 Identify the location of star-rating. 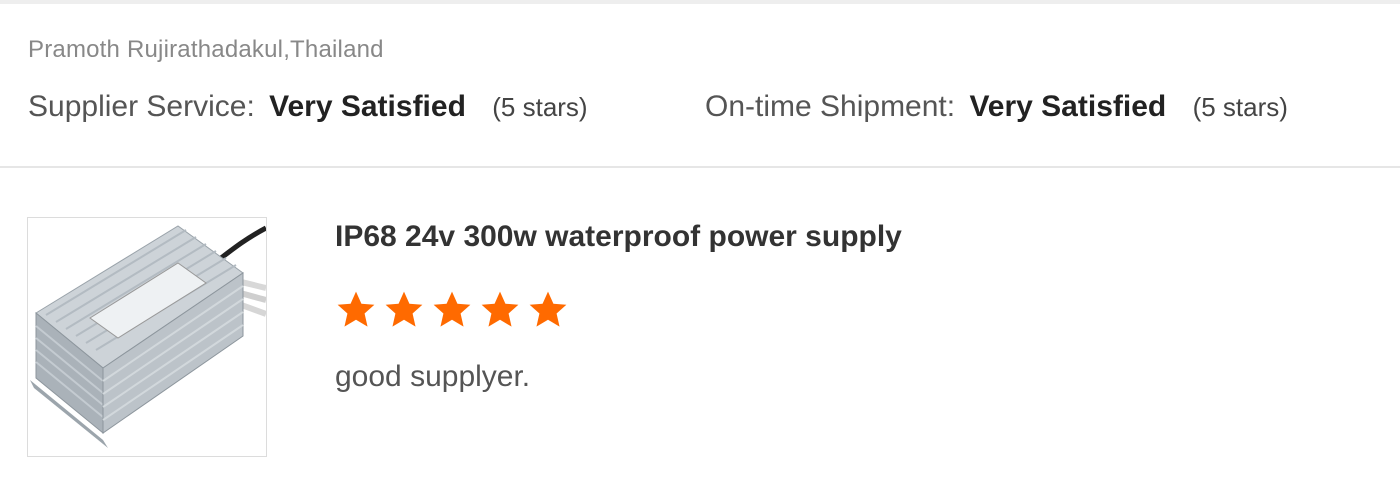
(452, 309).